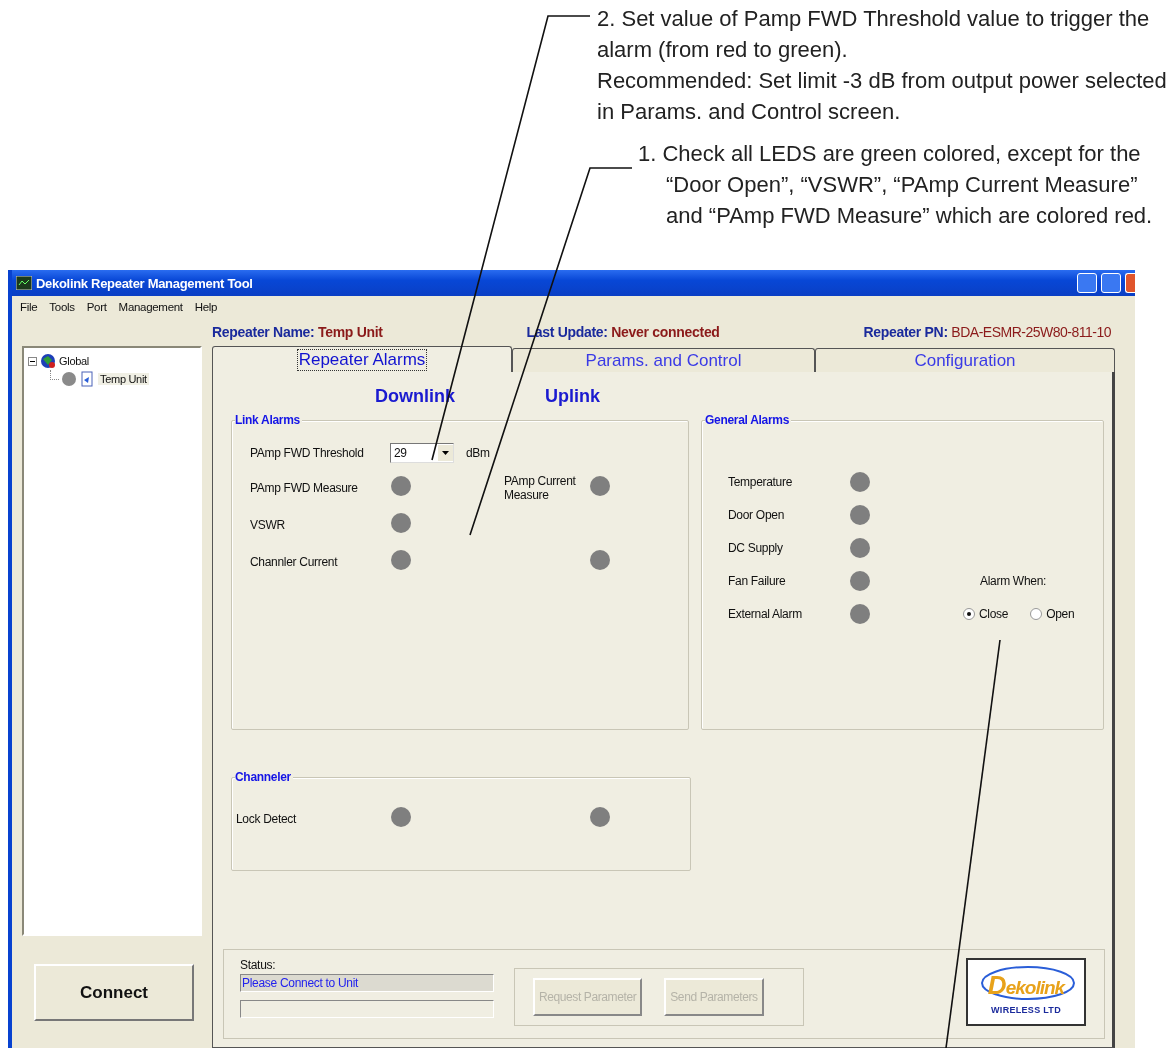  What do you see at coordinates (663, 360) in the screenshot?
I see `tab: Params. and Control` at bounding box center [663, 360].